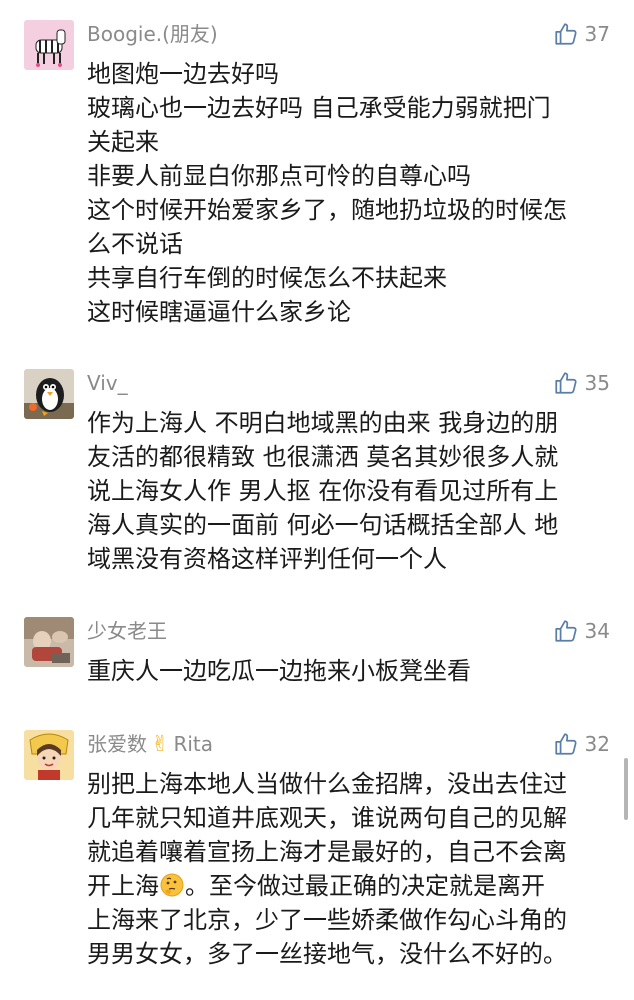  I want to click on comment-line: 作为上海人 不明白地域黑的由来 我身边的朋, so click(323, 423).